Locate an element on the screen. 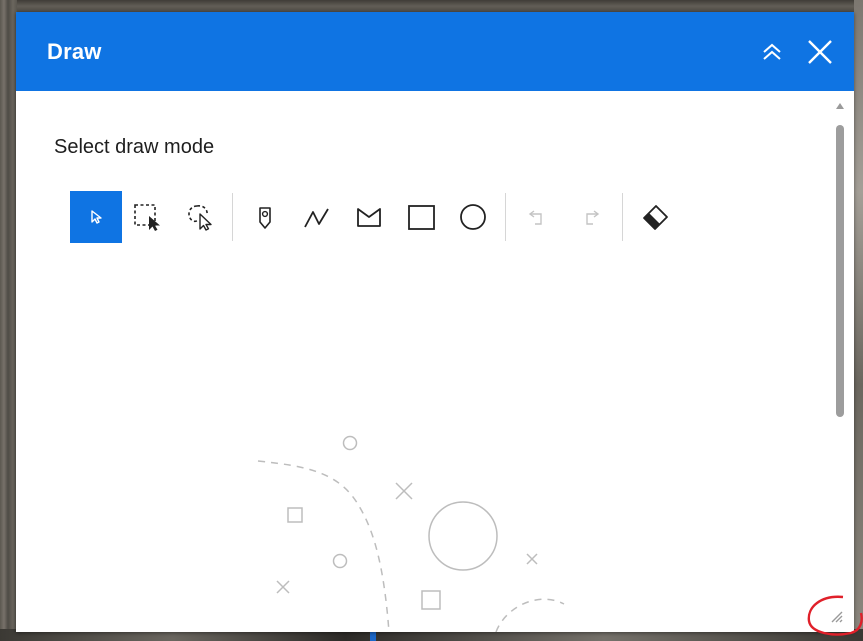 This screenshot has height=641, width=863. scroll-up-arrow is located at coordinates (840, 106).